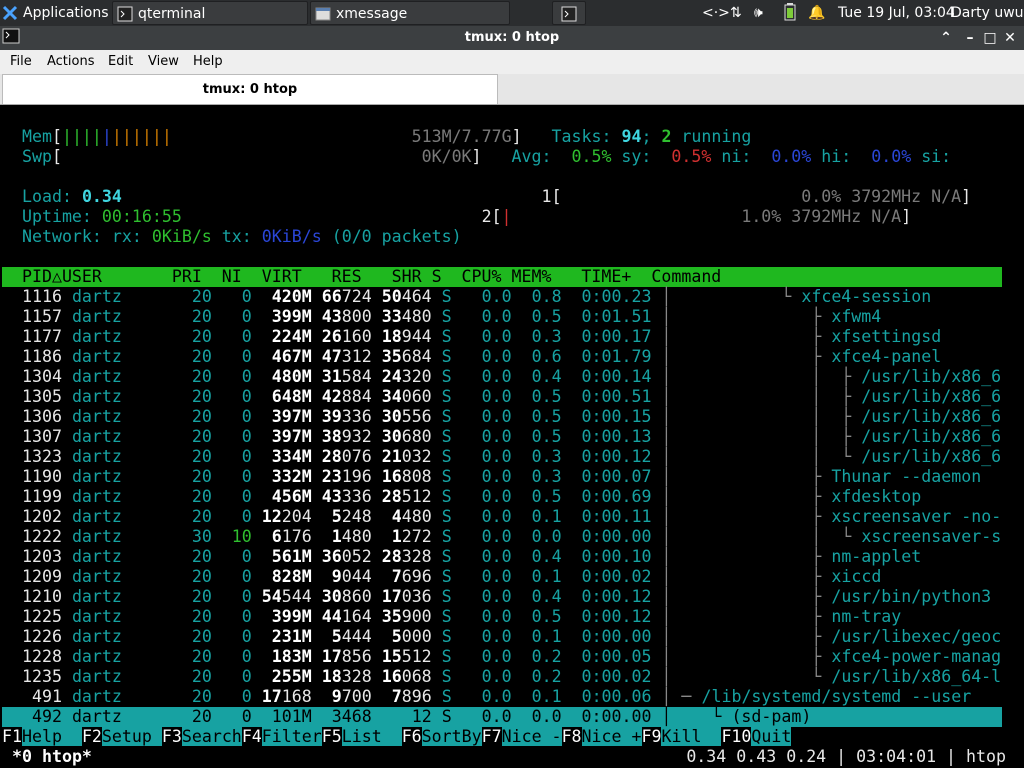  Describe the element at coordinates (896, 13) in the screenshot. I see `clock: Tue 19 Jul, 03:04` at that location.